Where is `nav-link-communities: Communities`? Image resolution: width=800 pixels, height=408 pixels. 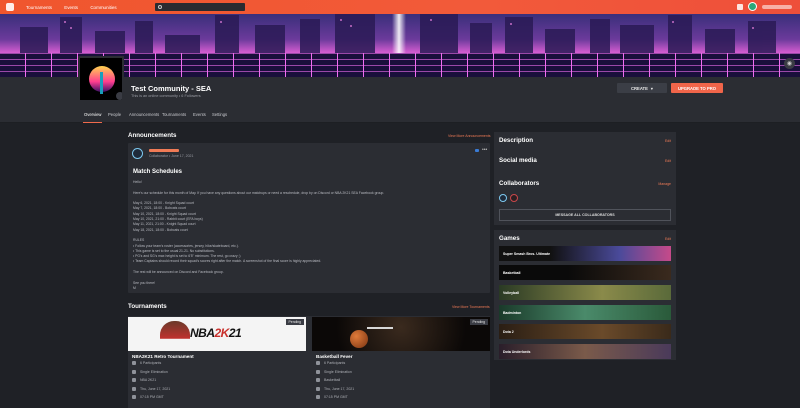
nav-link-communities: Communities is located at coordinates (103, 7).